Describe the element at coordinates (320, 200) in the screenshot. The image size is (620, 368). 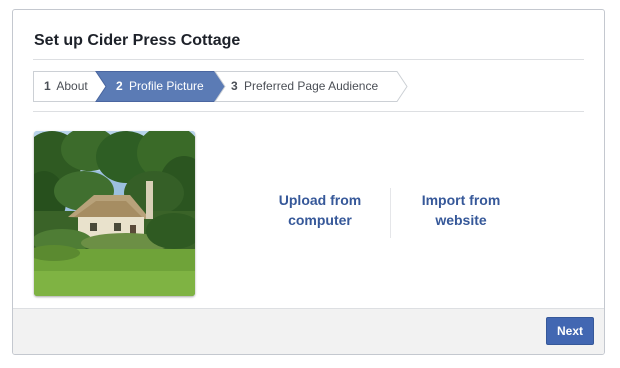
I see `upload-line-1: Upload from` at that location.